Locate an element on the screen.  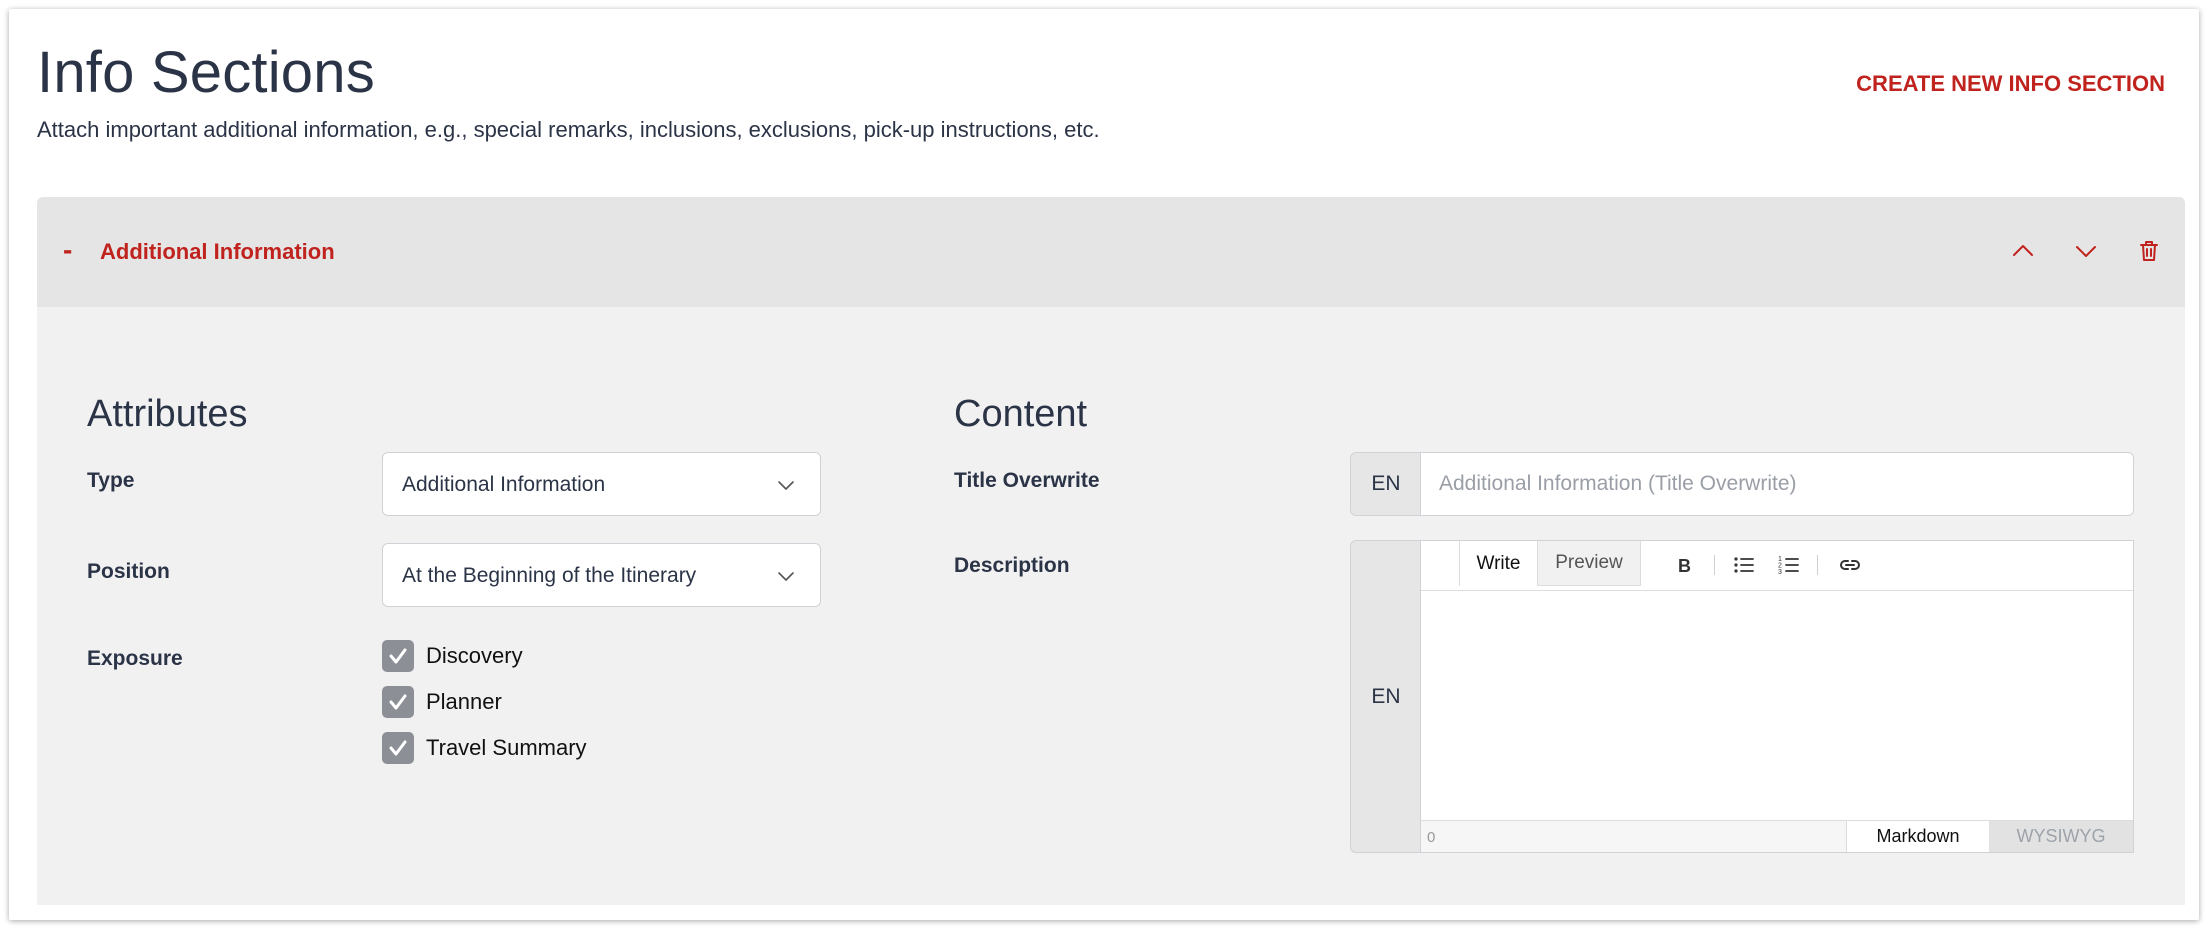
tab-write: Write is located at coordinates (1498, 563).